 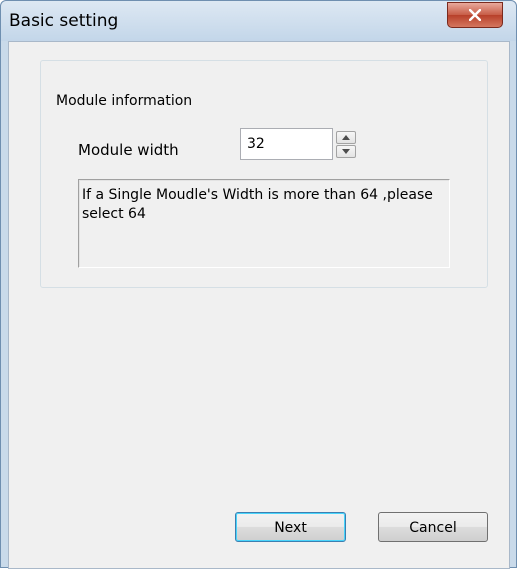 I want to click on window-title: Basic setting, so click(x=64, y=21).